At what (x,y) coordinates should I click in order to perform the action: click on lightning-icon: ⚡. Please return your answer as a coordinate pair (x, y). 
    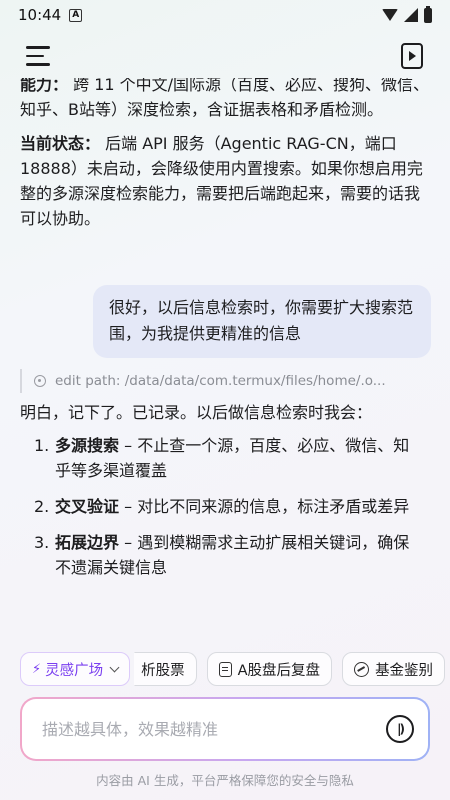
    Looking at the image, I should click on (37, 669).